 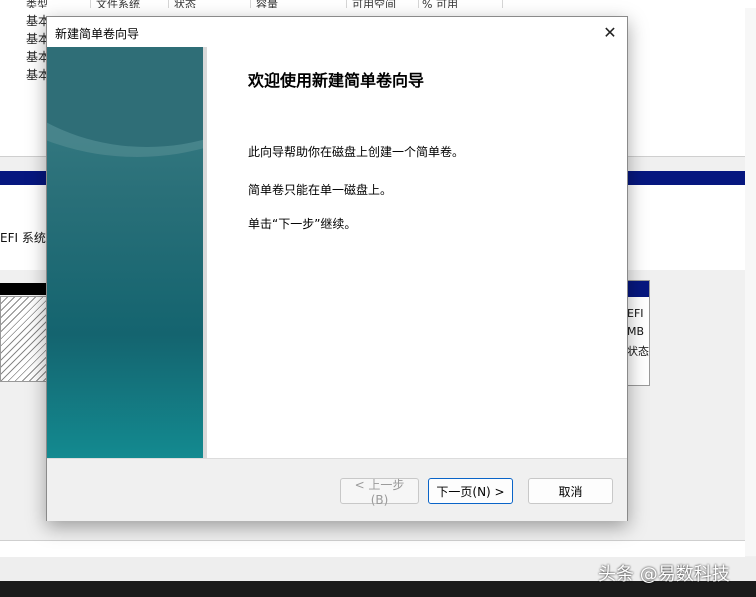 I want to click on back-button: < 上一步(B), so click(x=379, y=492).